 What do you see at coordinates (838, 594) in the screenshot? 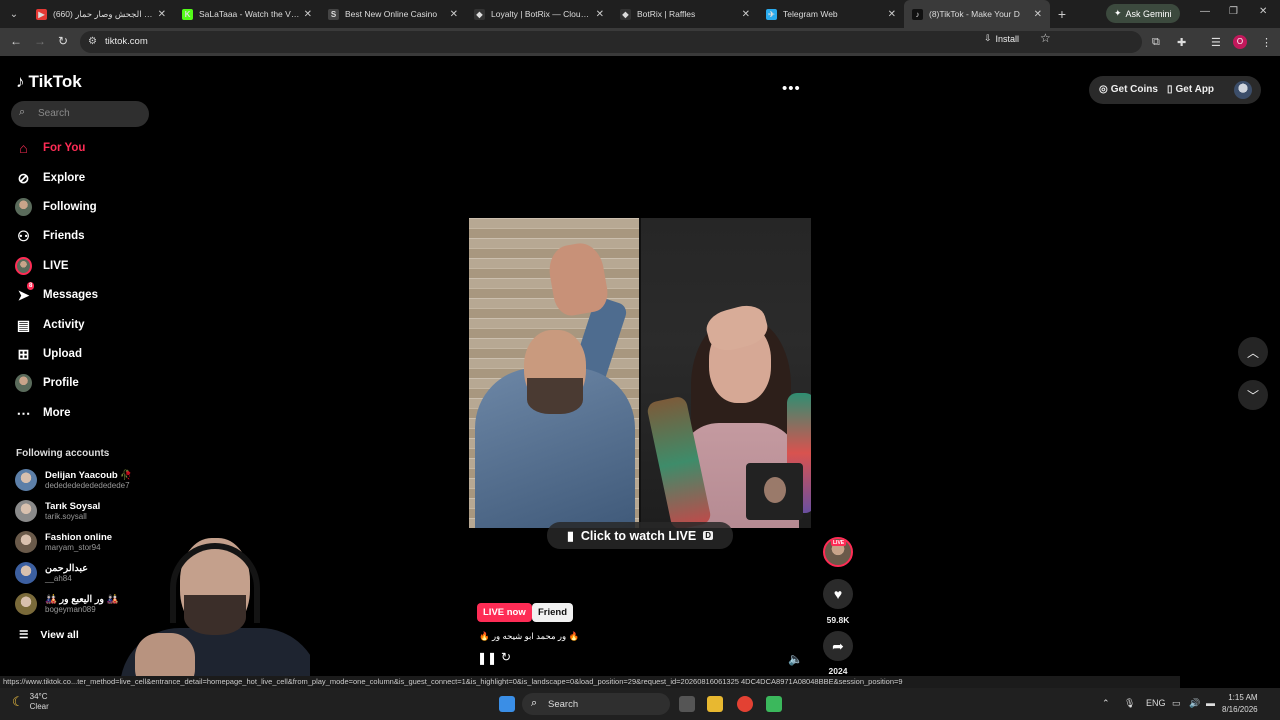
I see `like-button: ♥` at bounding box center [838, 594].